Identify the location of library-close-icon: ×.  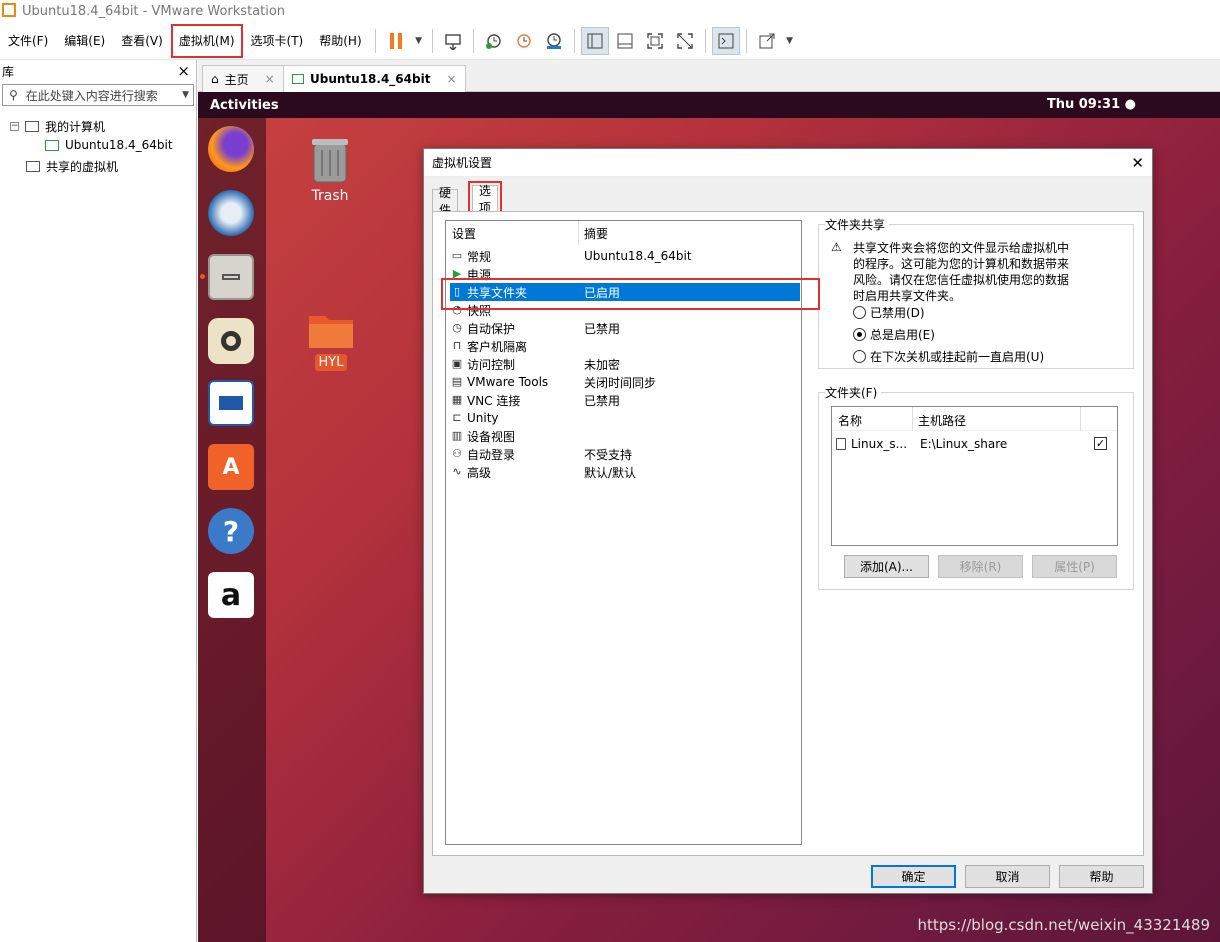
(183, 71).